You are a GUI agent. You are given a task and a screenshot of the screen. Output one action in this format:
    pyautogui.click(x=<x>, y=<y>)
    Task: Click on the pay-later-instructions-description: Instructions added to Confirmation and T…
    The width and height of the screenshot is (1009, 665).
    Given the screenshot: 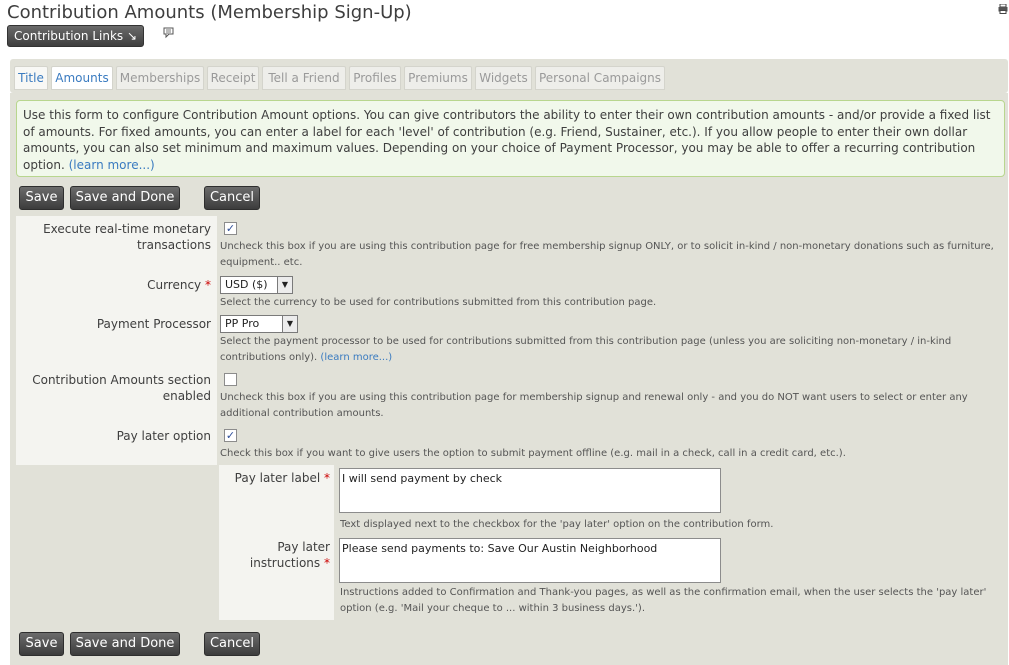 What is the action you would take?
    pyautogui.click(x=663, y=600)
    